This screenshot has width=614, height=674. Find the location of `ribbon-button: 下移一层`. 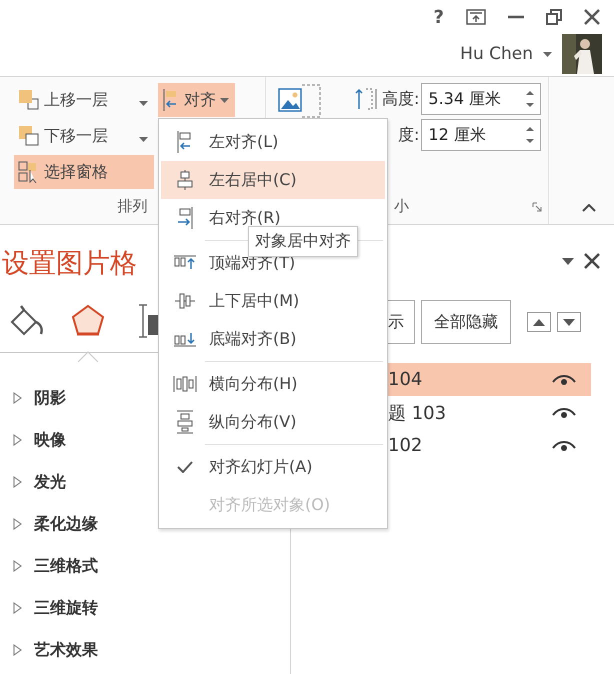

ribbon-button: 下移一层 is located at coordinates (84, 136).